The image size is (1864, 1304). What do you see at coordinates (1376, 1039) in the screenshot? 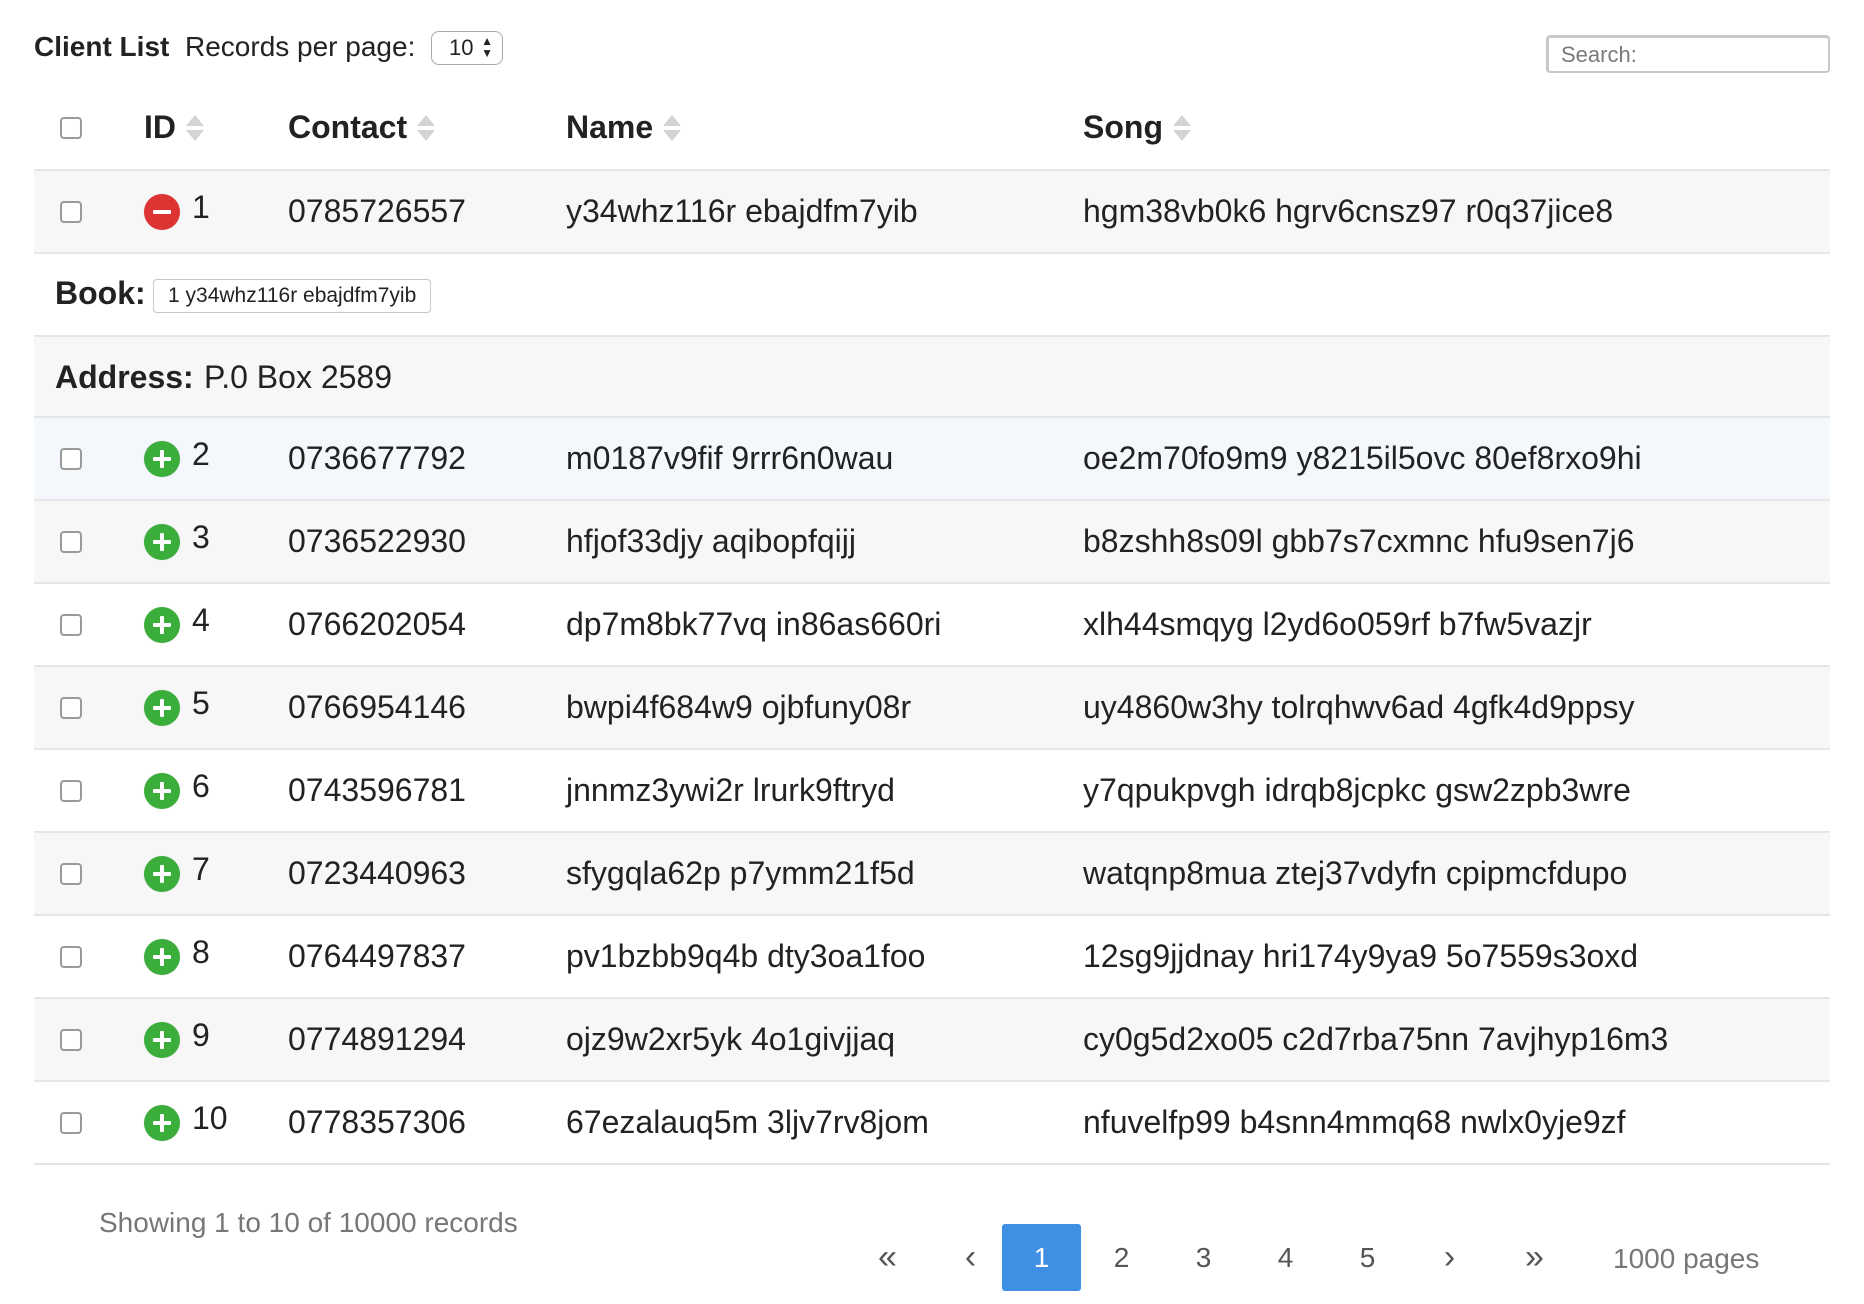
I see `row-song: cy0g5d2xo05 c2d7rba75nn 7avjhyp16m3` at bounding box center [1376, 1039].